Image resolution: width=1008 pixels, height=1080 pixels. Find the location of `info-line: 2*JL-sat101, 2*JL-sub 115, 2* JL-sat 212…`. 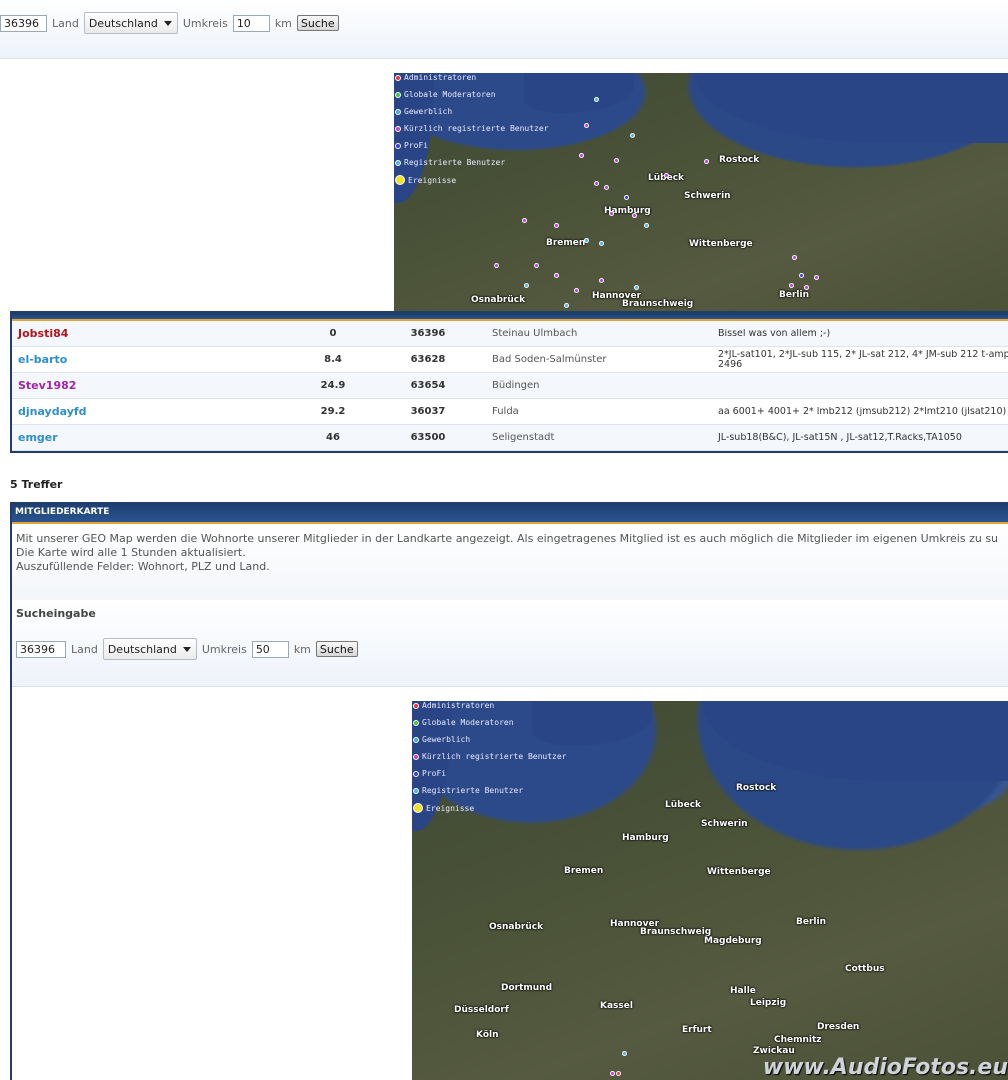

info-line: 2*JL-sat101, 2*JL-sub 115, 2* JL-sat 212… is located at coordinates (863, 354).